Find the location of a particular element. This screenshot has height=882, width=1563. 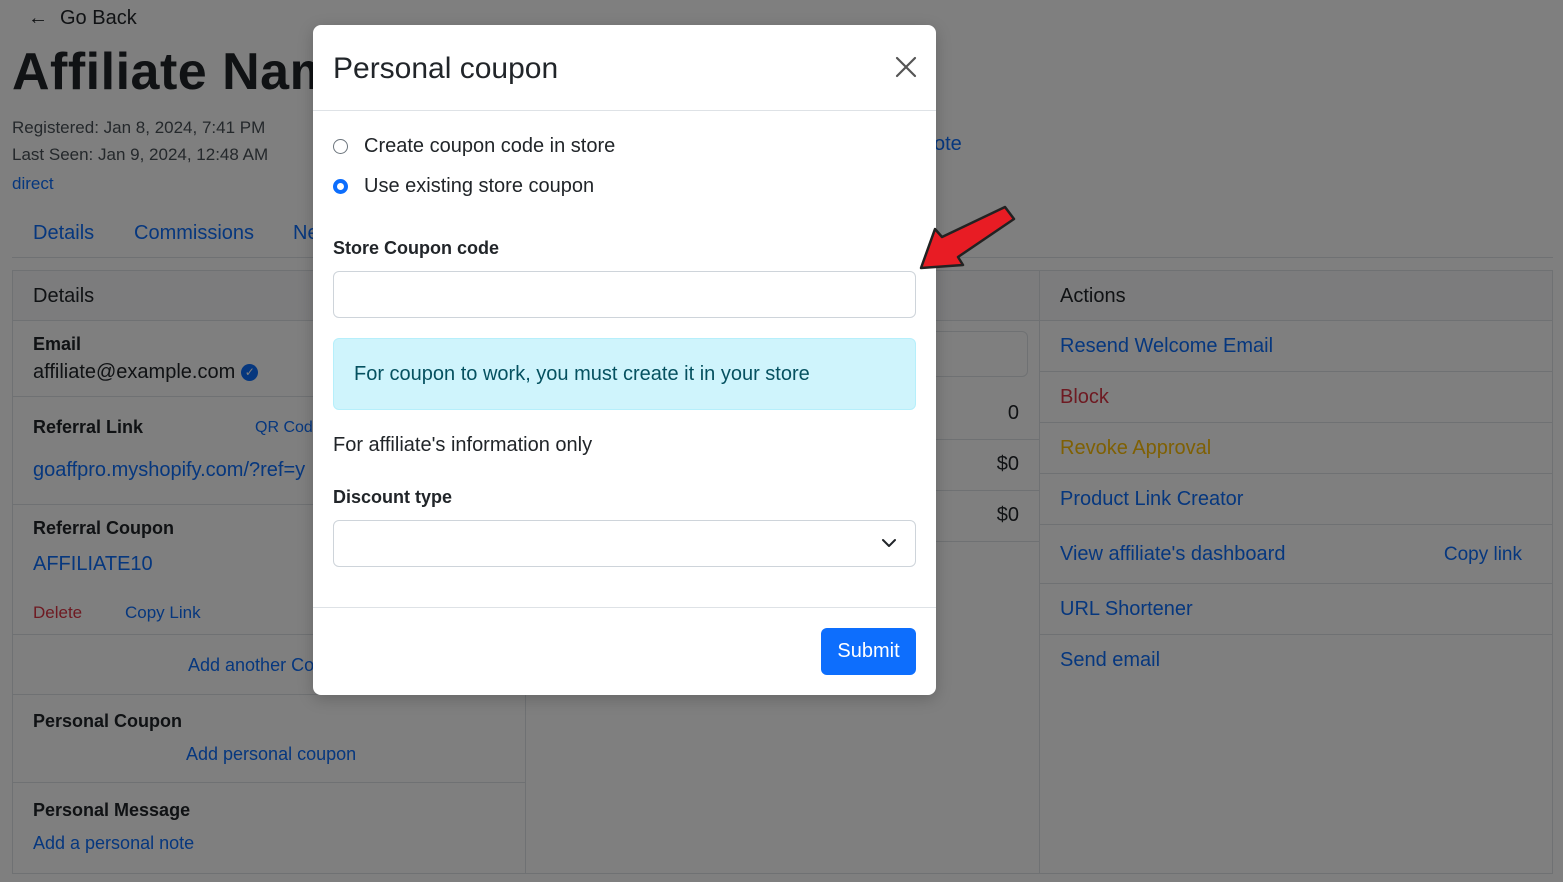

red-arrow-annotation-icon is located at coordinates (967, 237).